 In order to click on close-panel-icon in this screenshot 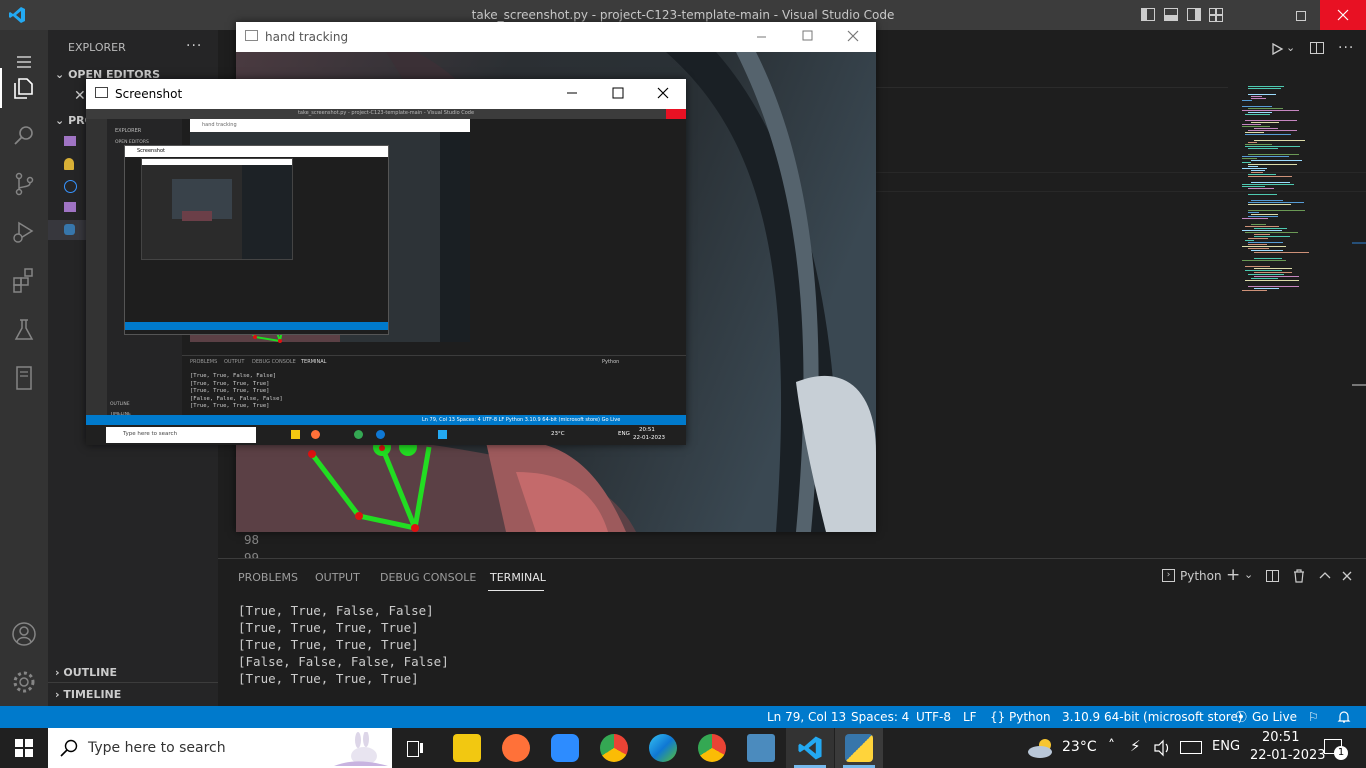, I will do `click(1347, 576)`.